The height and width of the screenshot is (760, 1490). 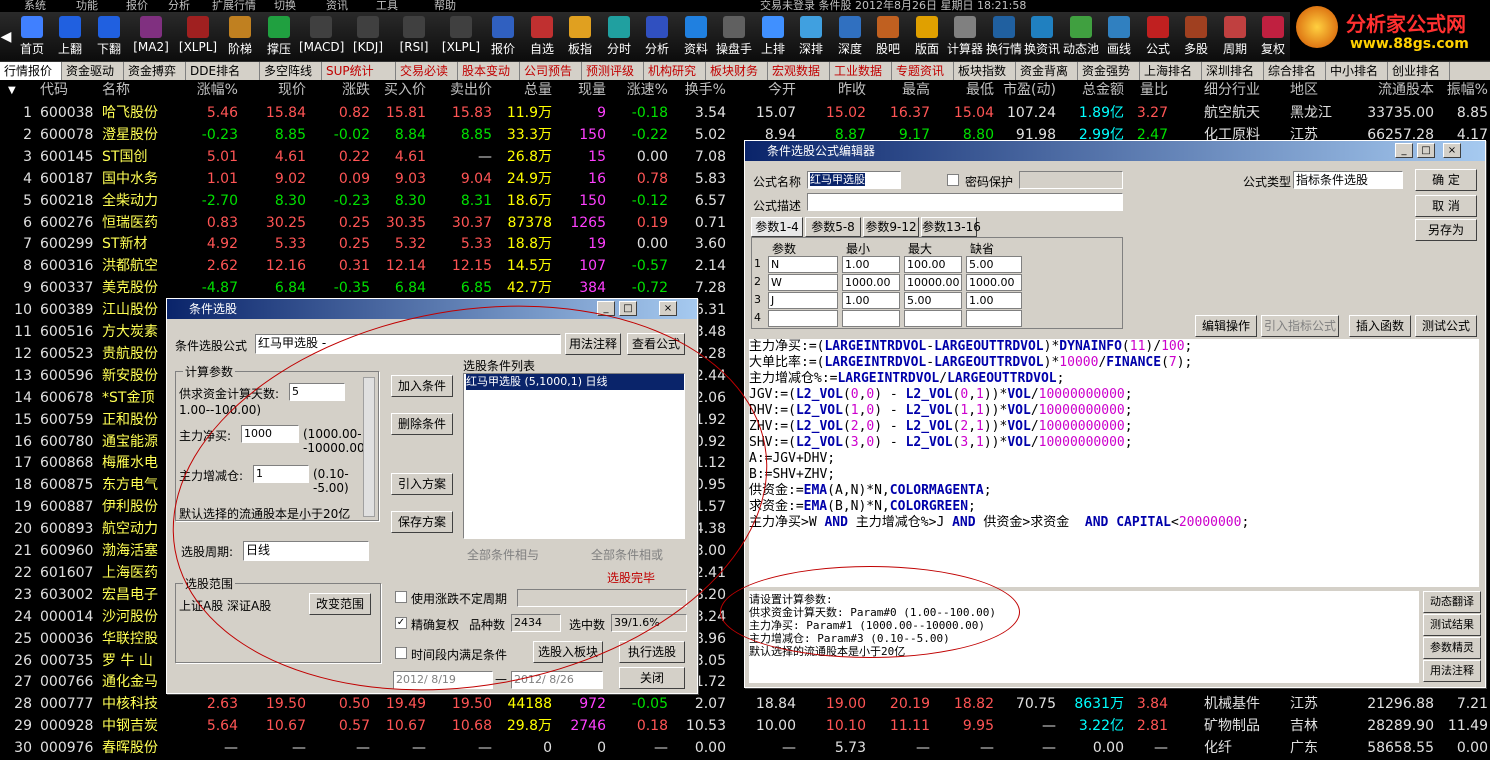 I want to click on tab-1: 资金驱动, so click(x=93, y=71).